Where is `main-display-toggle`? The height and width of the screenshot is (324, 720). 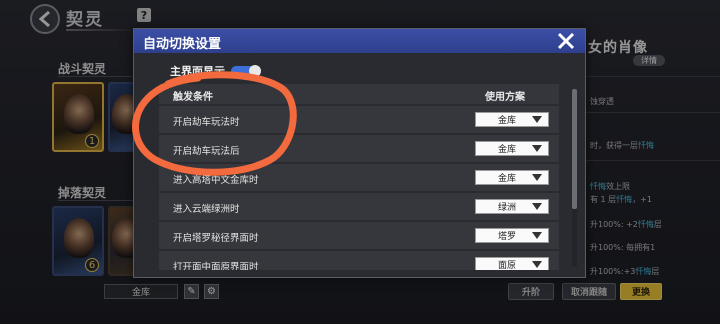 main-display-toggle is located at coordinates (246, 71).